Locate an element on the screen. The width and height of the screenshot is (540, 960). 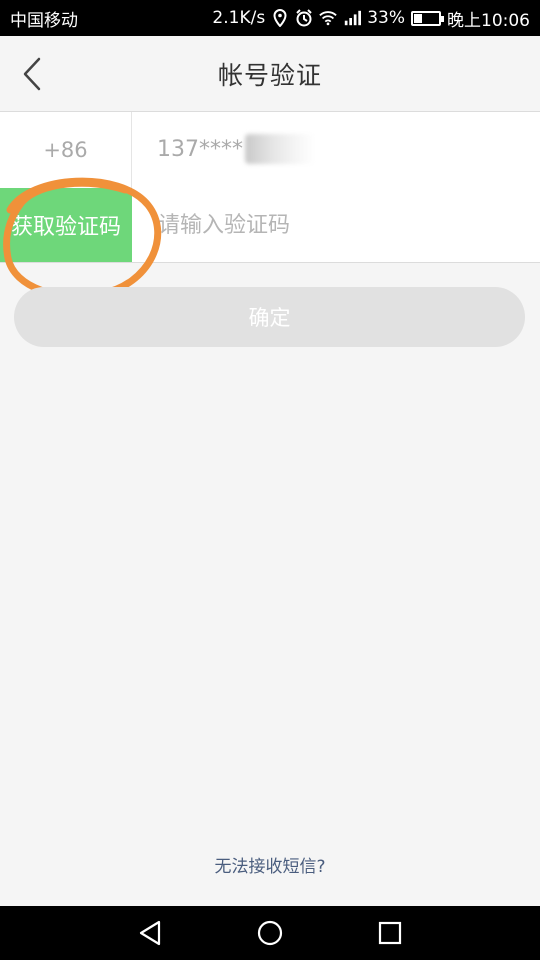
nav-home-button is located at coordinates (270, 933).